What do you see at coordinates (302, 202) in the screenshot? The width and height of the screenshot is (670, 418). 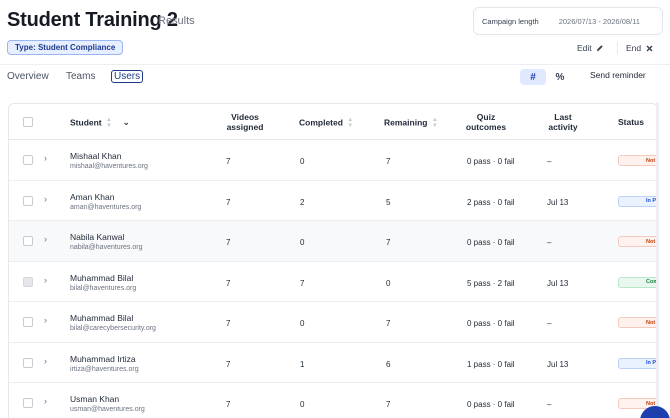 I see `completed-value: 2` at bounding box center [302, 202].